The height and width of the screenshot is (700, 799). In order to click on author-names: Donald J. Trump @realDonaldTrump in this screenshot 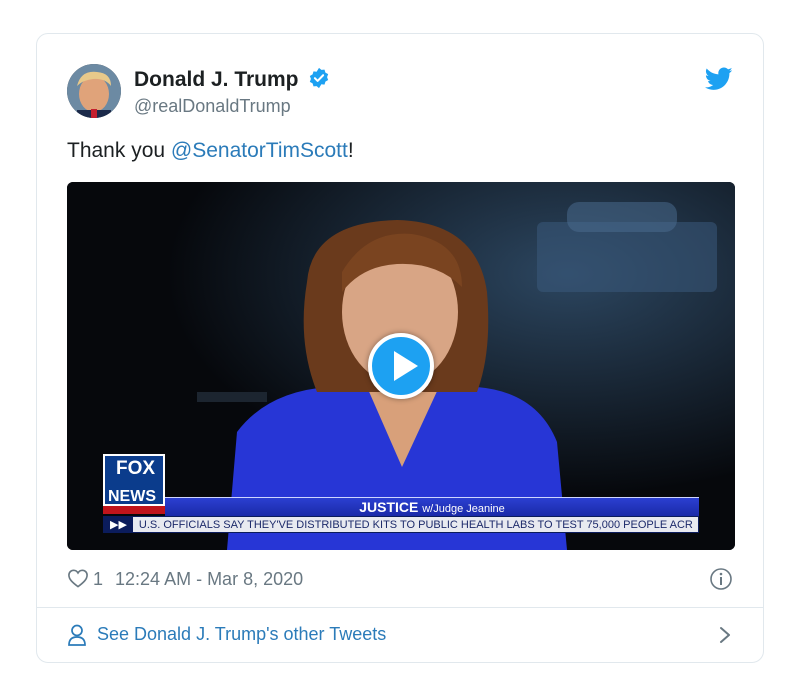, I will do `click(232, 92)`.